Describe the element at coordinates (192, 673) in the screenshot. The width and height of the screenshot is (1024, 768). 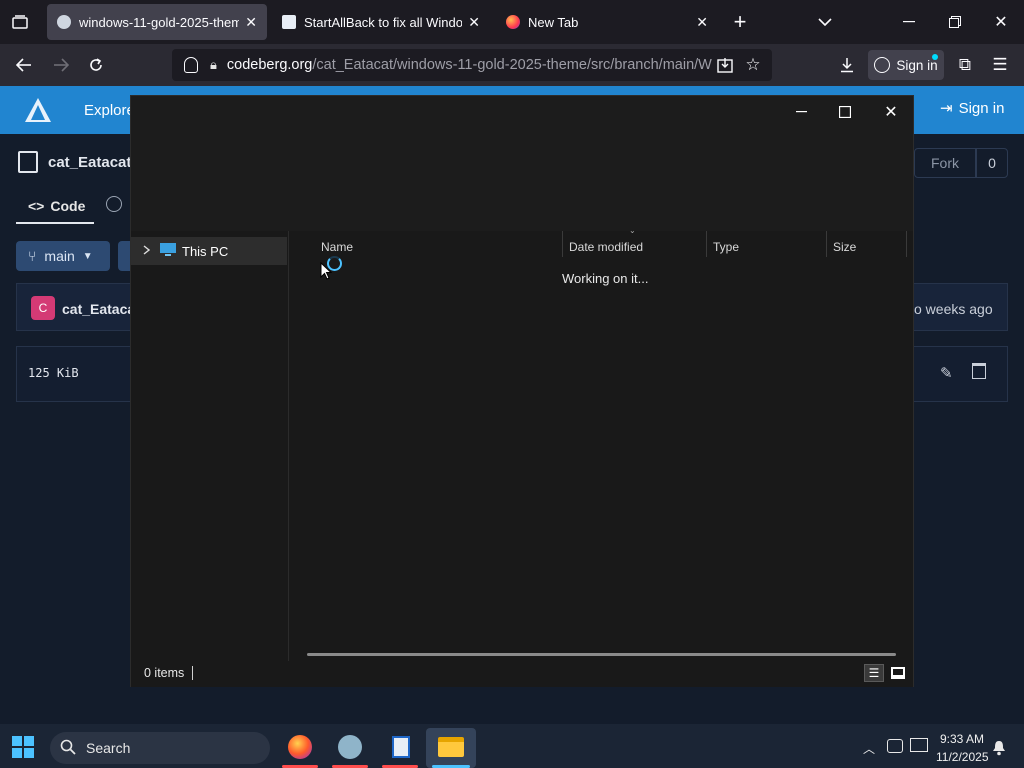
I see `status-divider` at that location.